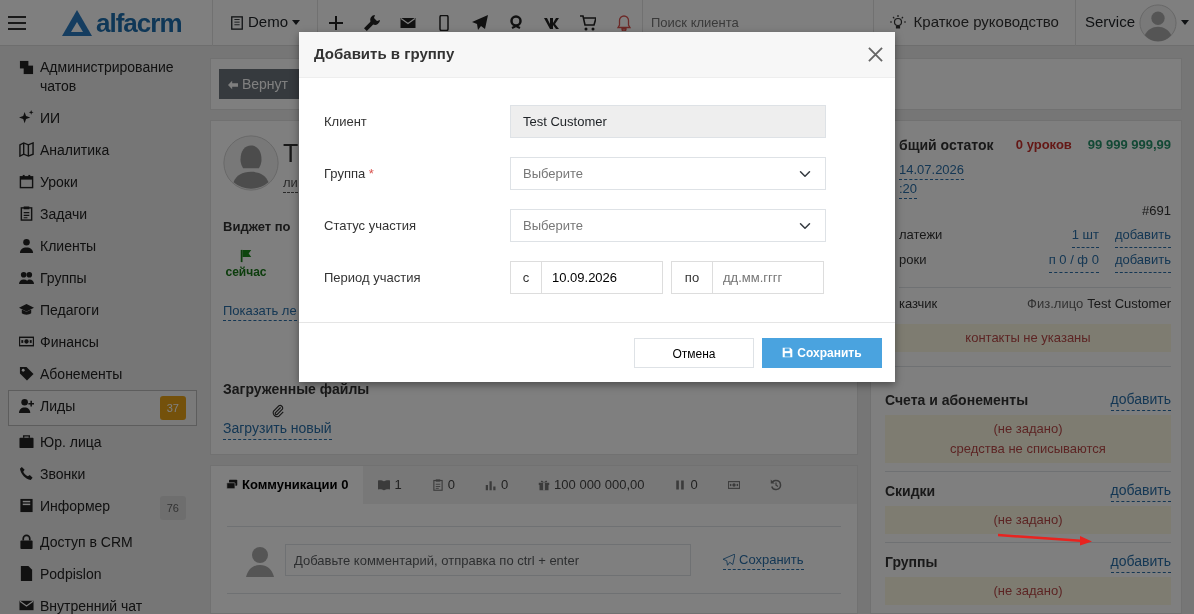  I want to click on map-icon, so click(26, 149).